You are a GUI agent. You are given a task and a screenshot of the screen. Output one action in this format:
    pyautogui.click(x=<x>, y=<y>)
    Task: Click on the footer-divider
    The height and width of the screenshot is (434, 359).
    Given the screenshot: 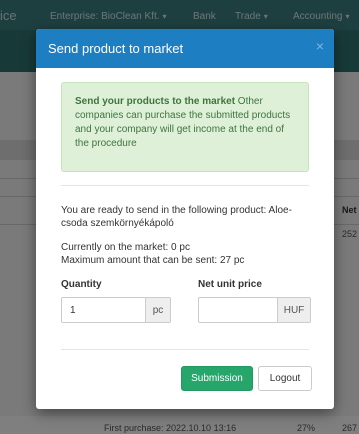 What is the action you would take?
    pyautogui.click(x=185, y=349)
    